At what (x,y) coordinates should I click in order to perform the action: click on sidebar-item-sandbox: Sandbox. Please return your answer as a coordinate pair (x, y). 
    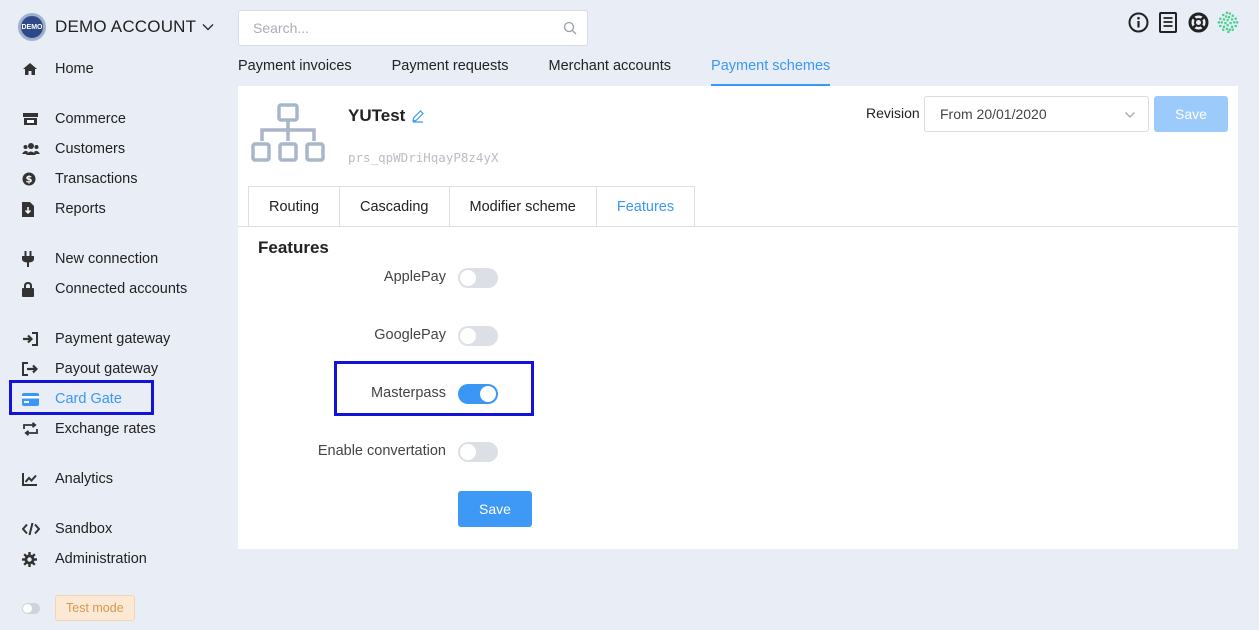
    Looking at the image, I should click on (67, 529).